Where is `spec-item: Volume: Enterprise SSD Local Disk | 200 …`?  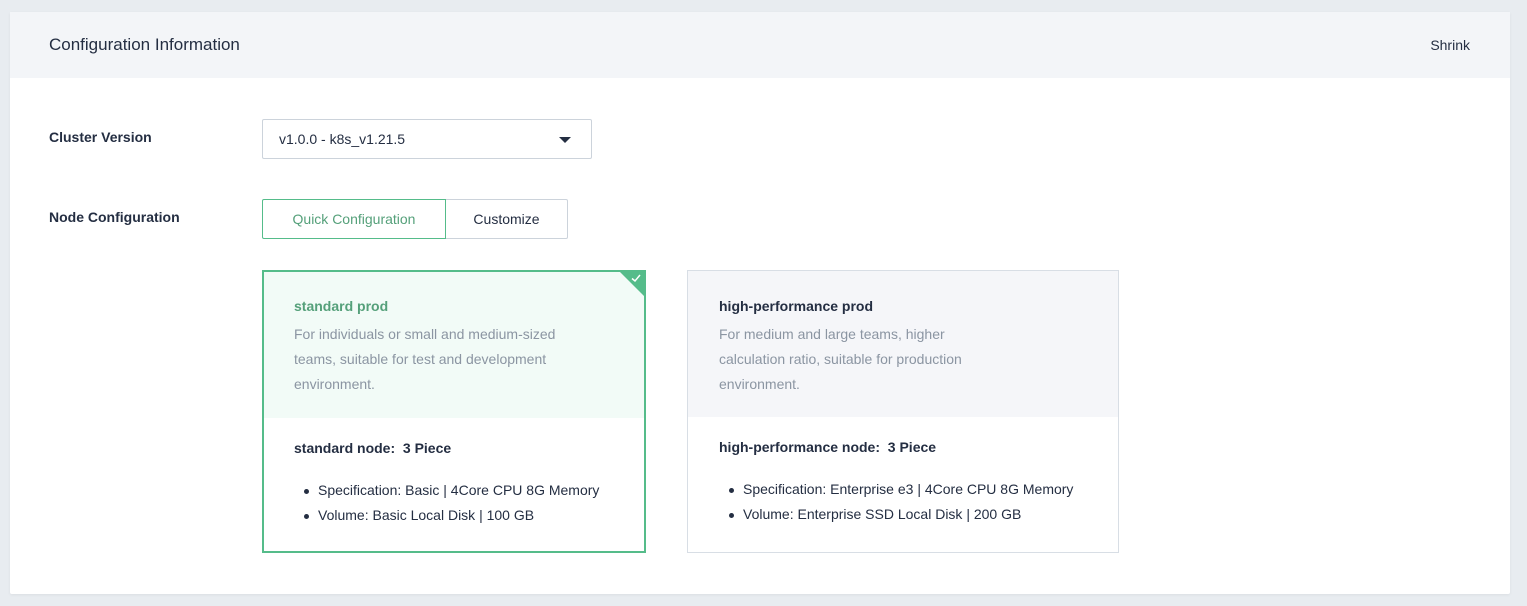
spec-item: Volume: Enterprise SSD Local Disk | 200 … is located at coordinates (903, 514).